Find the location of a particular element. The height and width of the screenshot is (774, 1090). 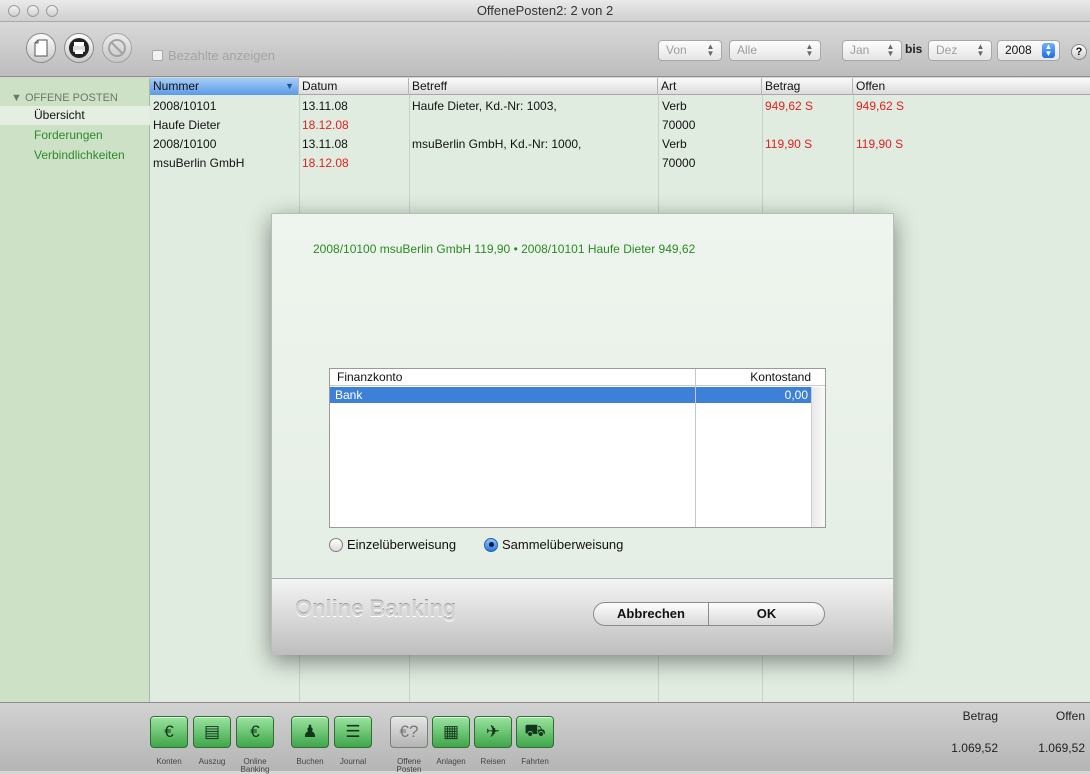

open-items-icon: €? is located at coordinates (409, 731).